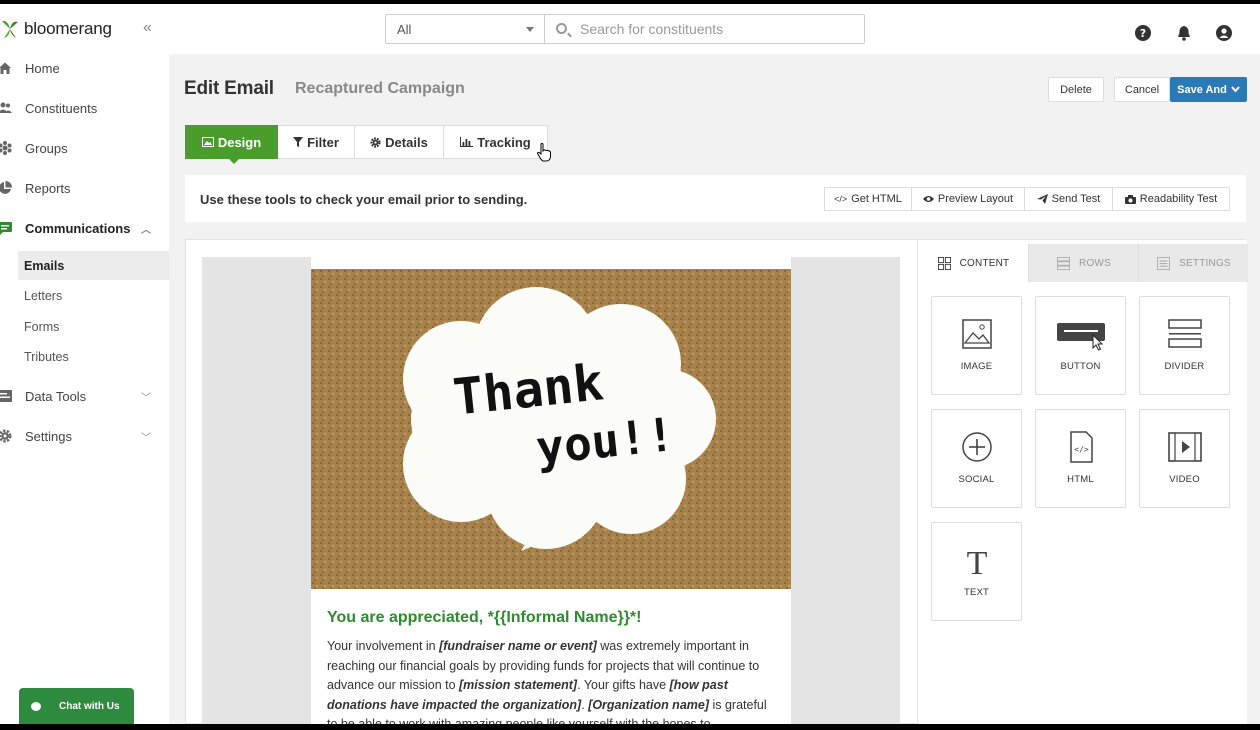  Describe the element at coordinates (1205, 263) in the screenshot. I see `panel-tab-label: SETTINGS` at that location.